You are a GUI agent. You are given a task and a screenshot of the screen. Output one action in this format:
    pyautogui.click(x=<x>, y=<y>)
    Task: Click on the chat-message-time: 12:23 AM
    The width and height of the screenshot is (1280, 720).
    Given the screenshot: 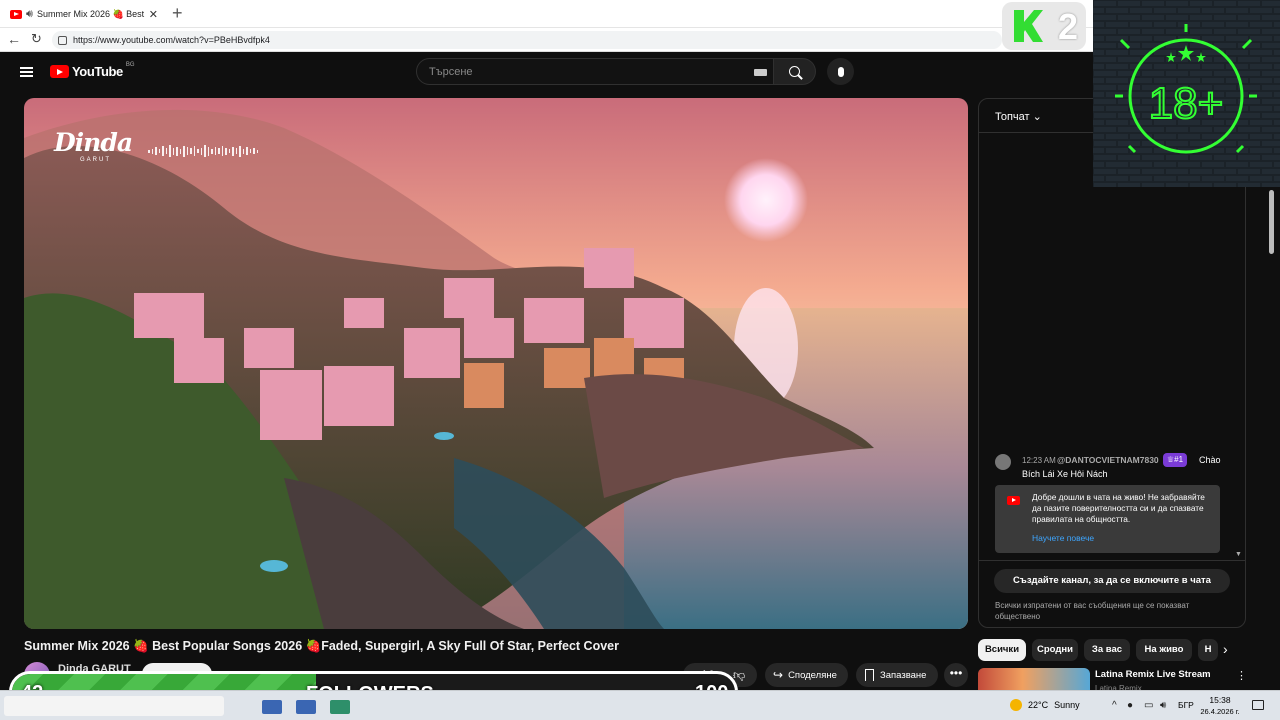 What is the action you would take?
    pyautogui.click(x=1039, y=460)
    